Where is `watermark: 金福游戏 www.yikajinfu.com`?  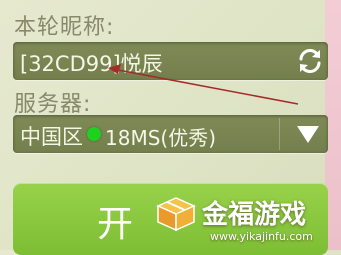 watermark: 金福游戏 www.yikajinfu.com is located at coordinates (245, 220).